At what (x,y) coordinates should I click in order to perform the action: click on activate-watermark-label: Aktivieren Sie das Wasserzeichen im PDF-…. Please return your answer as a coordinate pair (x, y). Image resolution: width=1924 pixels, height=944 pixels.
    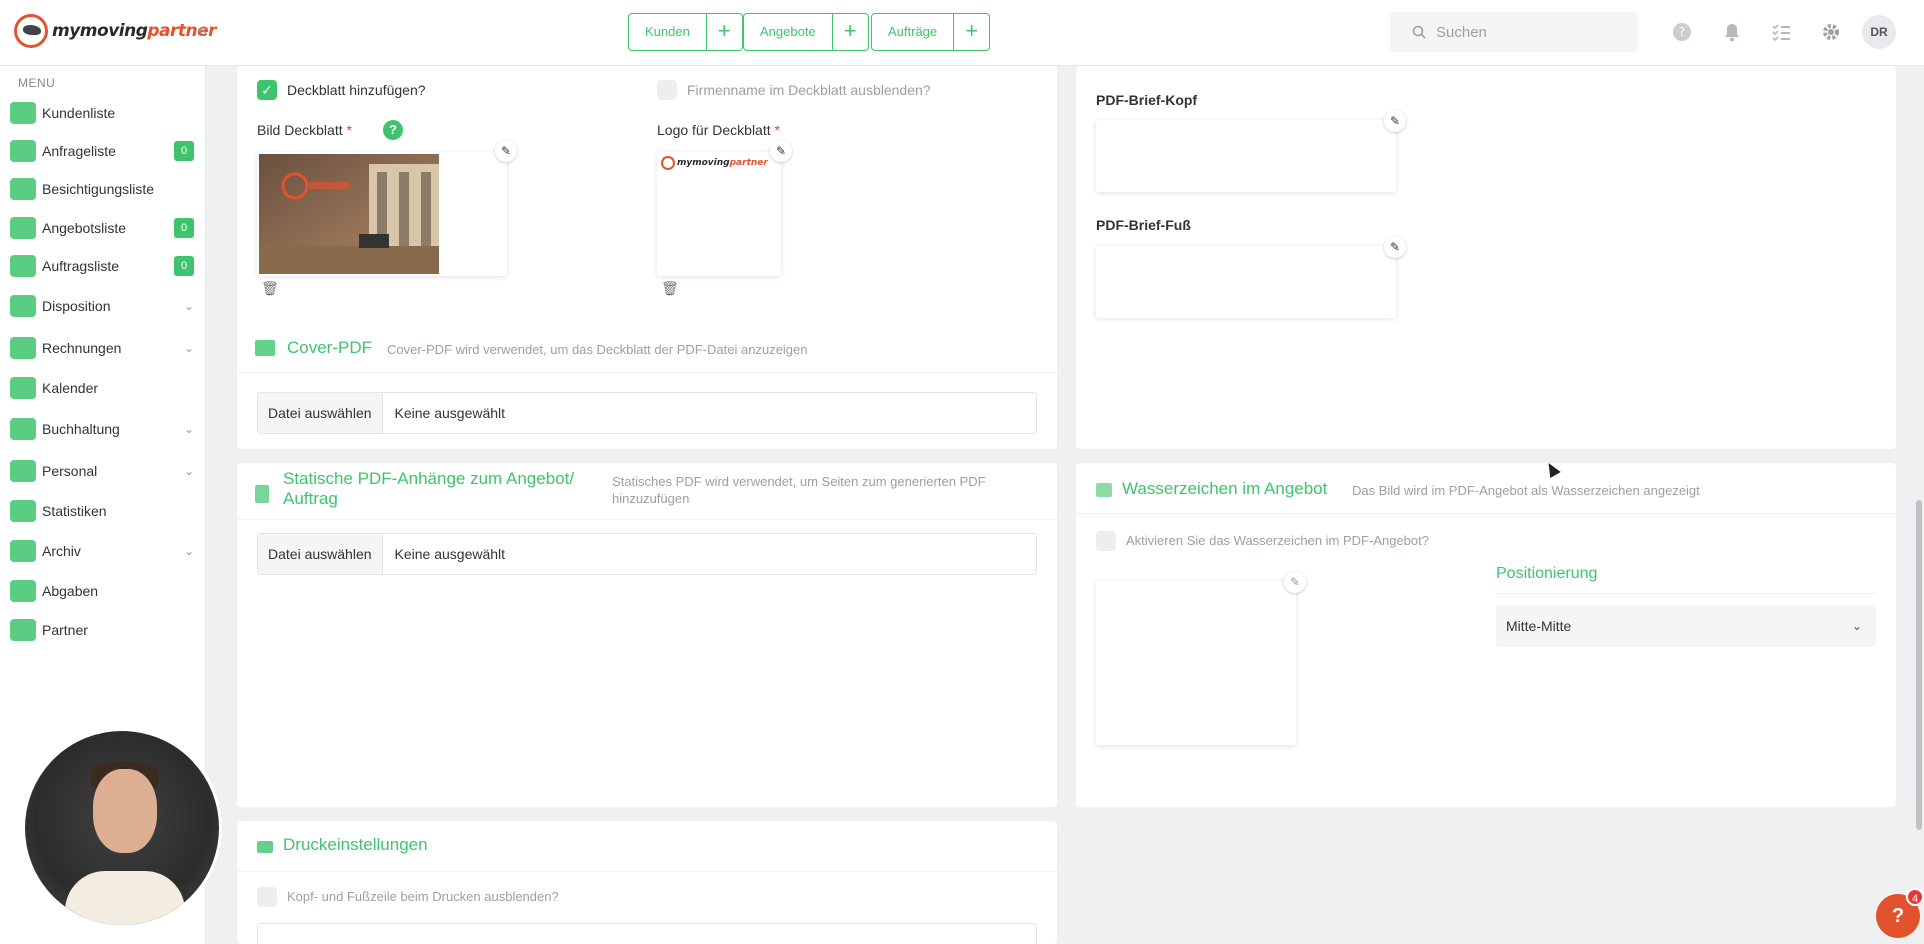
    Looking at the image, I should click on (1277, 540).